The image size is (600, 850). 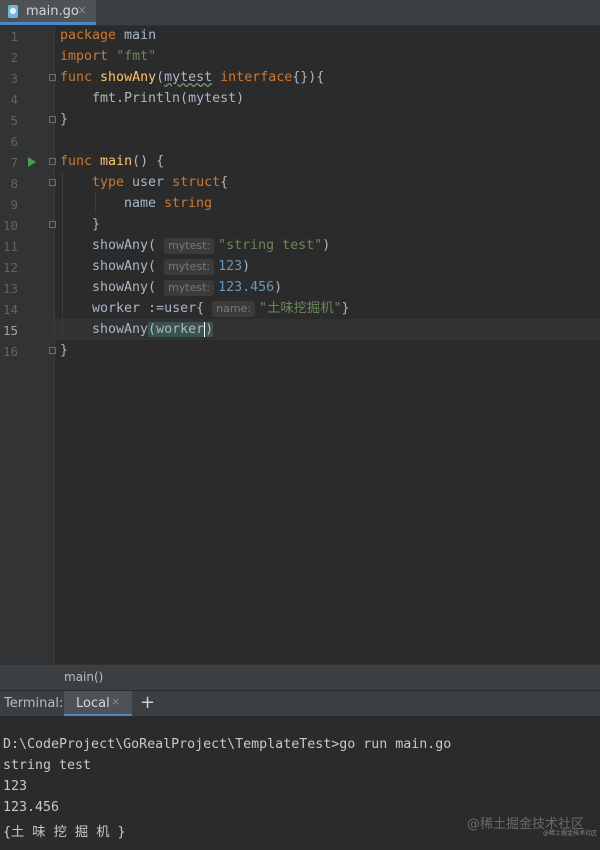 I want to click on breadcrumb-item: main(), so click(x=83, y=677).